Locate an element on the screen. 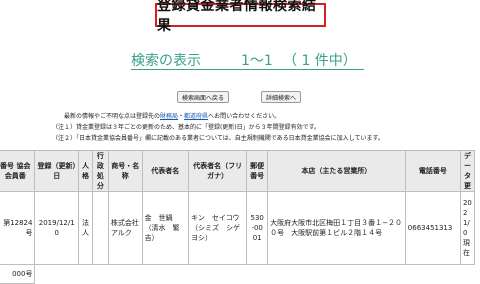  cell-postal: 530-0001 is located at coordinates (257, 228).